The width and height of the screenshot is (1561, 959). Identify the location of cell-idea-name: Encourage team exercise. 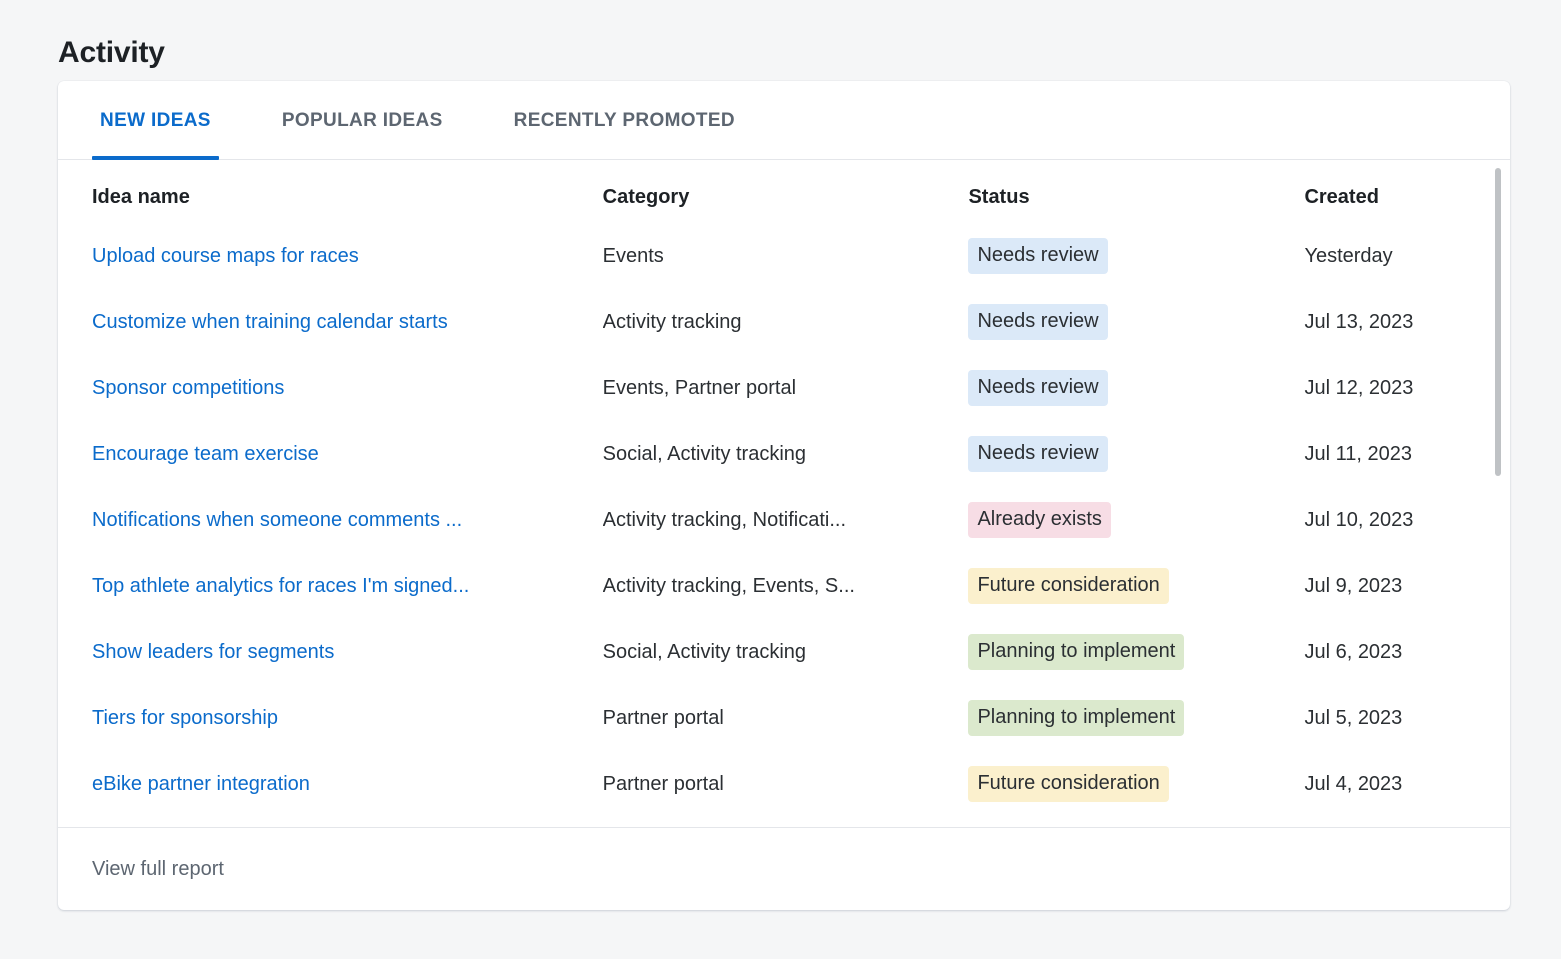
(330, 454).